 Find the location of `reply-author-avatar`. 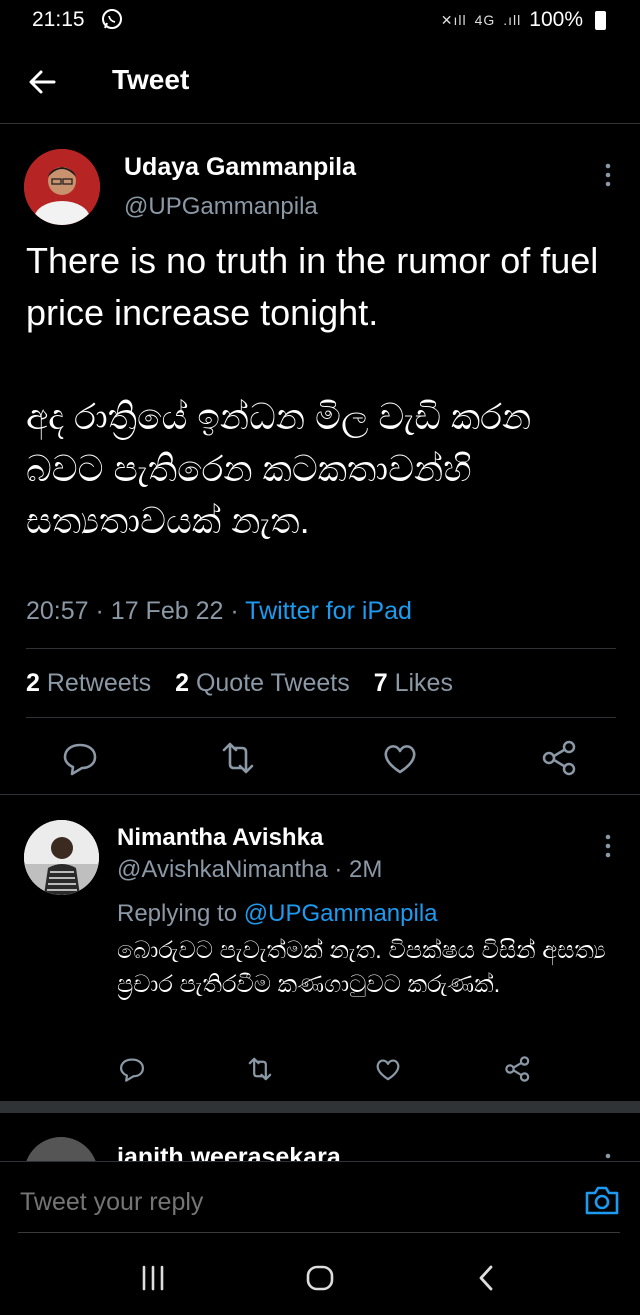

reply-author-avatar is located at coordinates (61, 857).